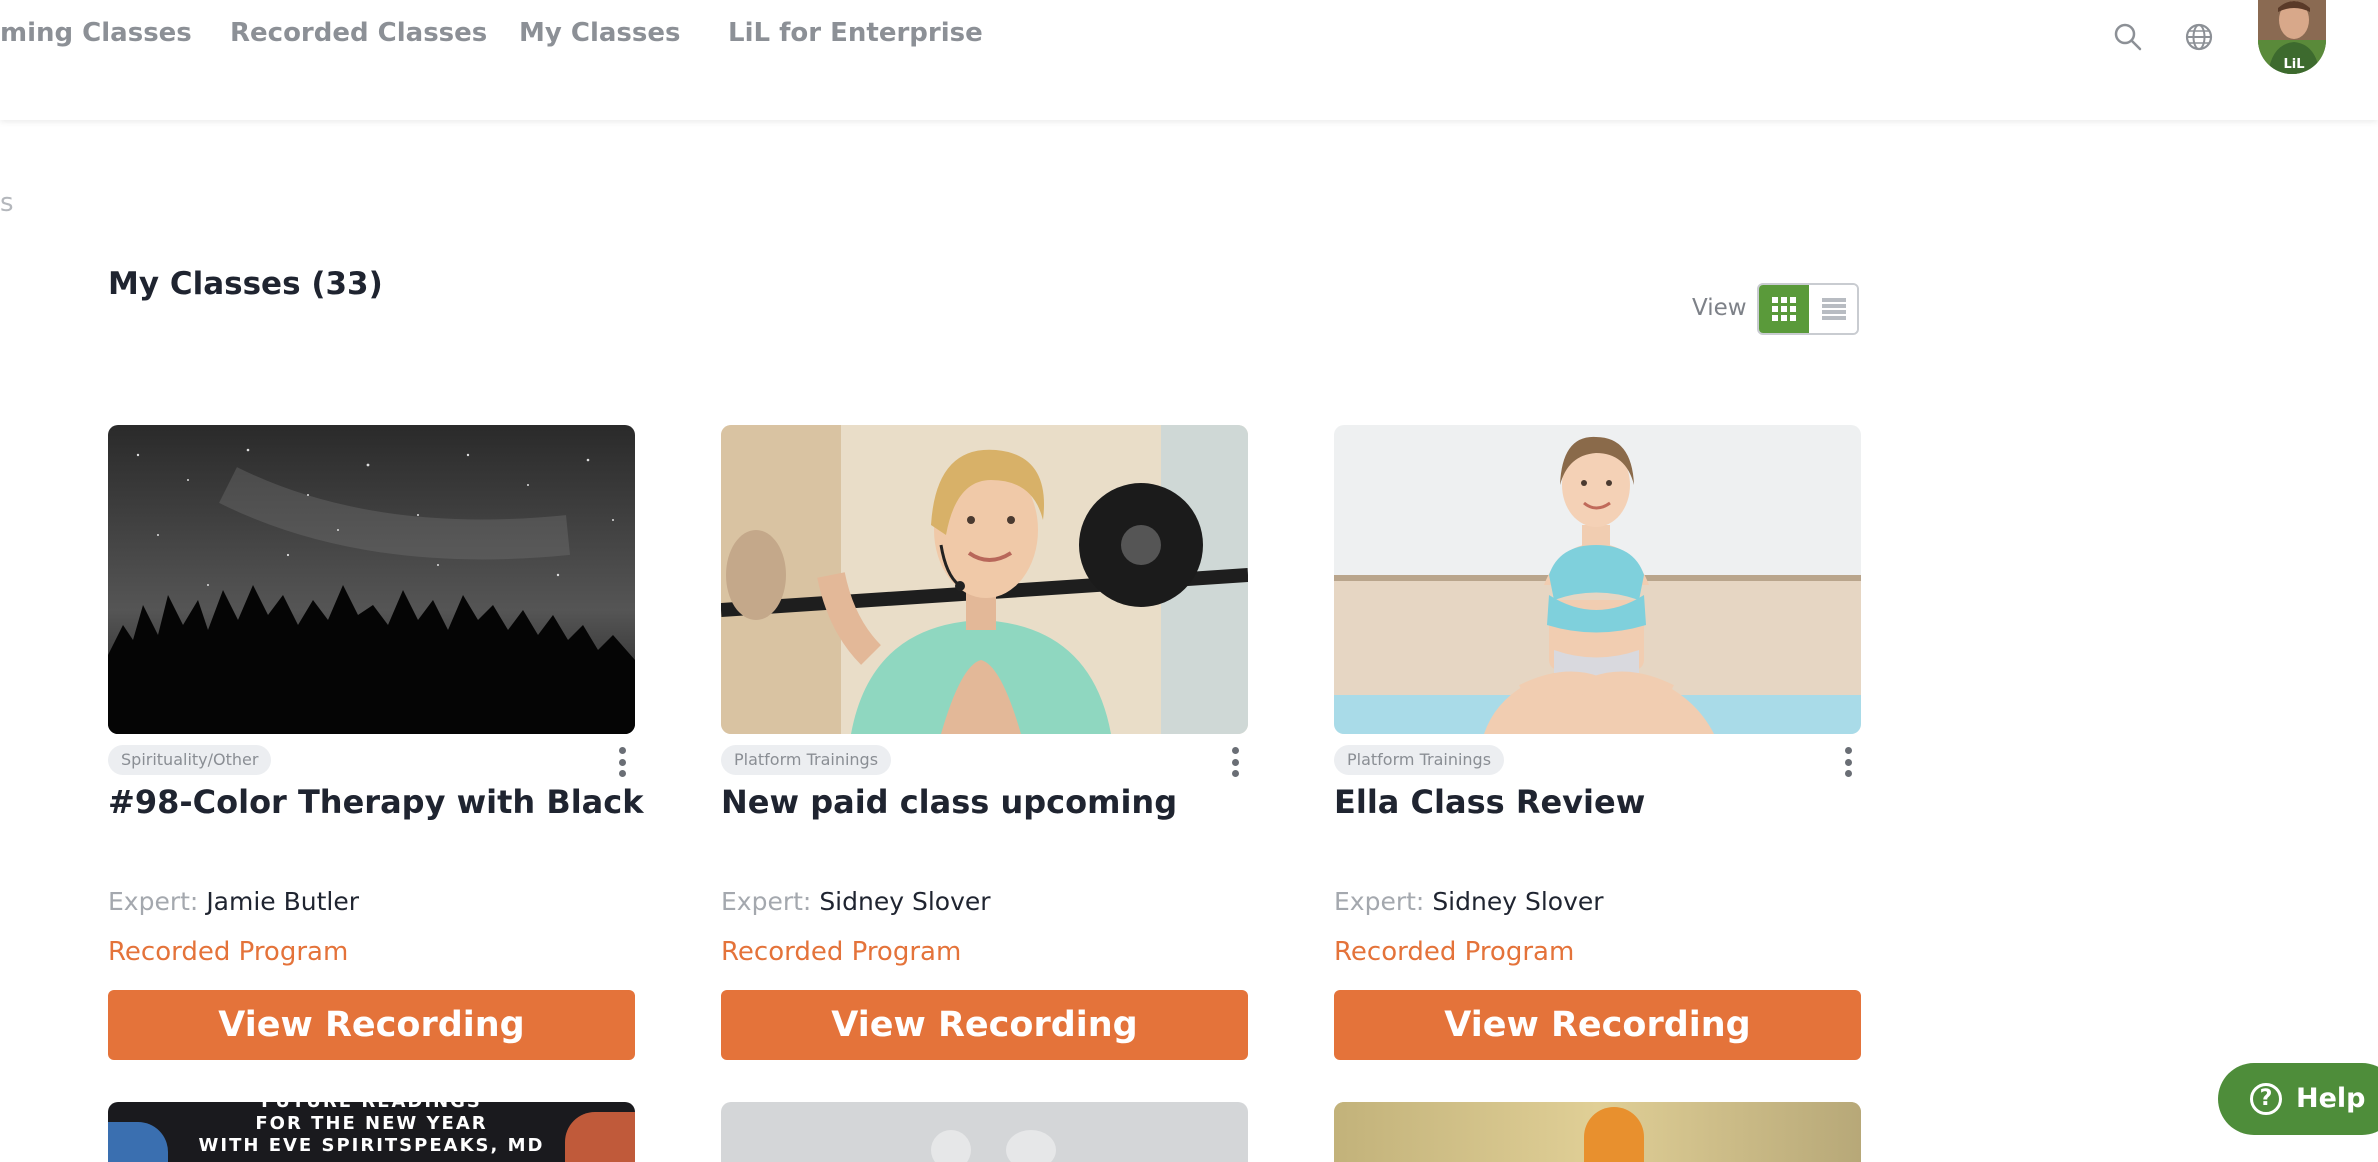  I want to click on expert-name: Jamie Butler, so click(283, 901).